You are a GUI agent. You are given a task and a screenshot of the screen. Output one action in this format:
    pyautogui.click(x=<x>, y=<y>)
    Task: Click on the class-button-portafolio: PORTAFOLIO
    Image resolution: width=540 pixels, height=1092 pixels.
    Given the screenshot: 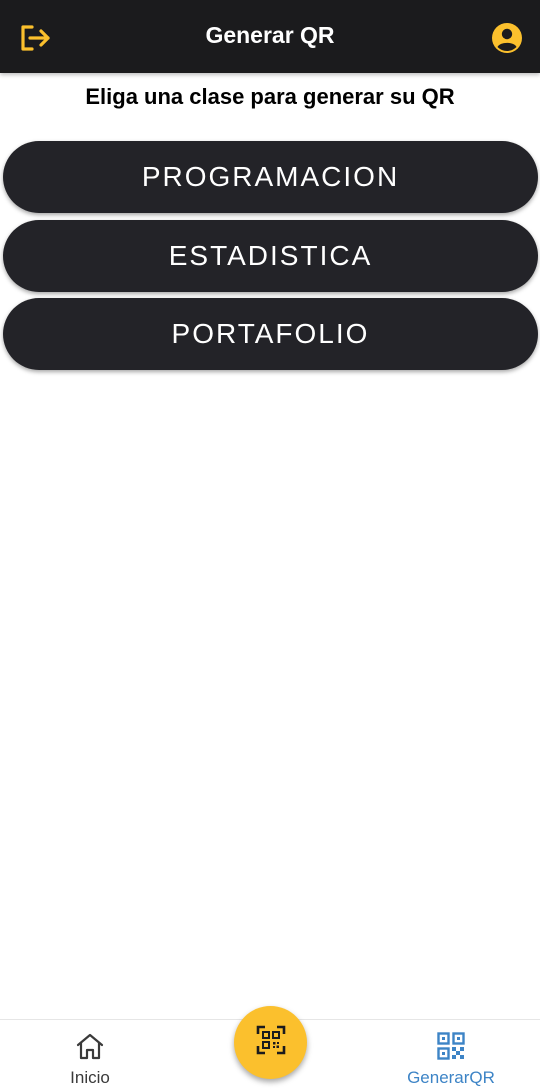 What is the action you would take?
    pyautogui.click(x=270, y=334)
    